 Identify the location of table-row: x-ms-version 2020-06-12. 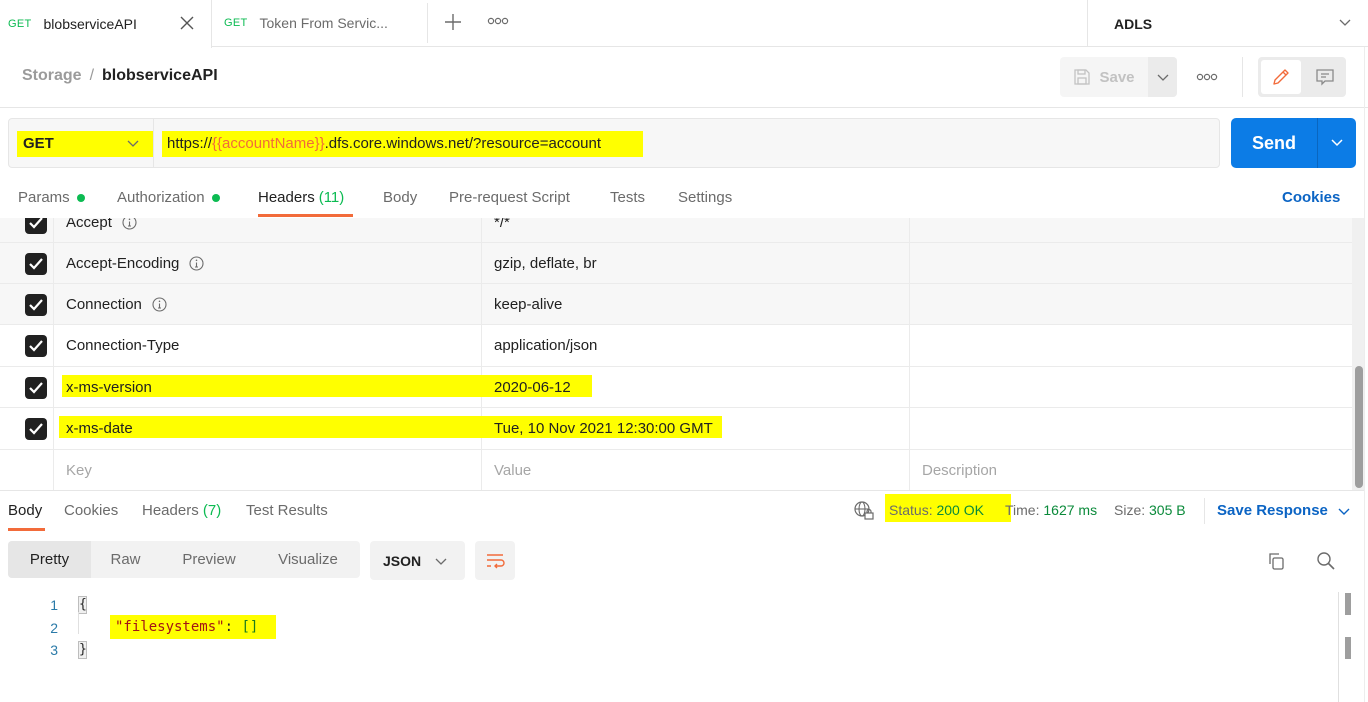
(676, 387).